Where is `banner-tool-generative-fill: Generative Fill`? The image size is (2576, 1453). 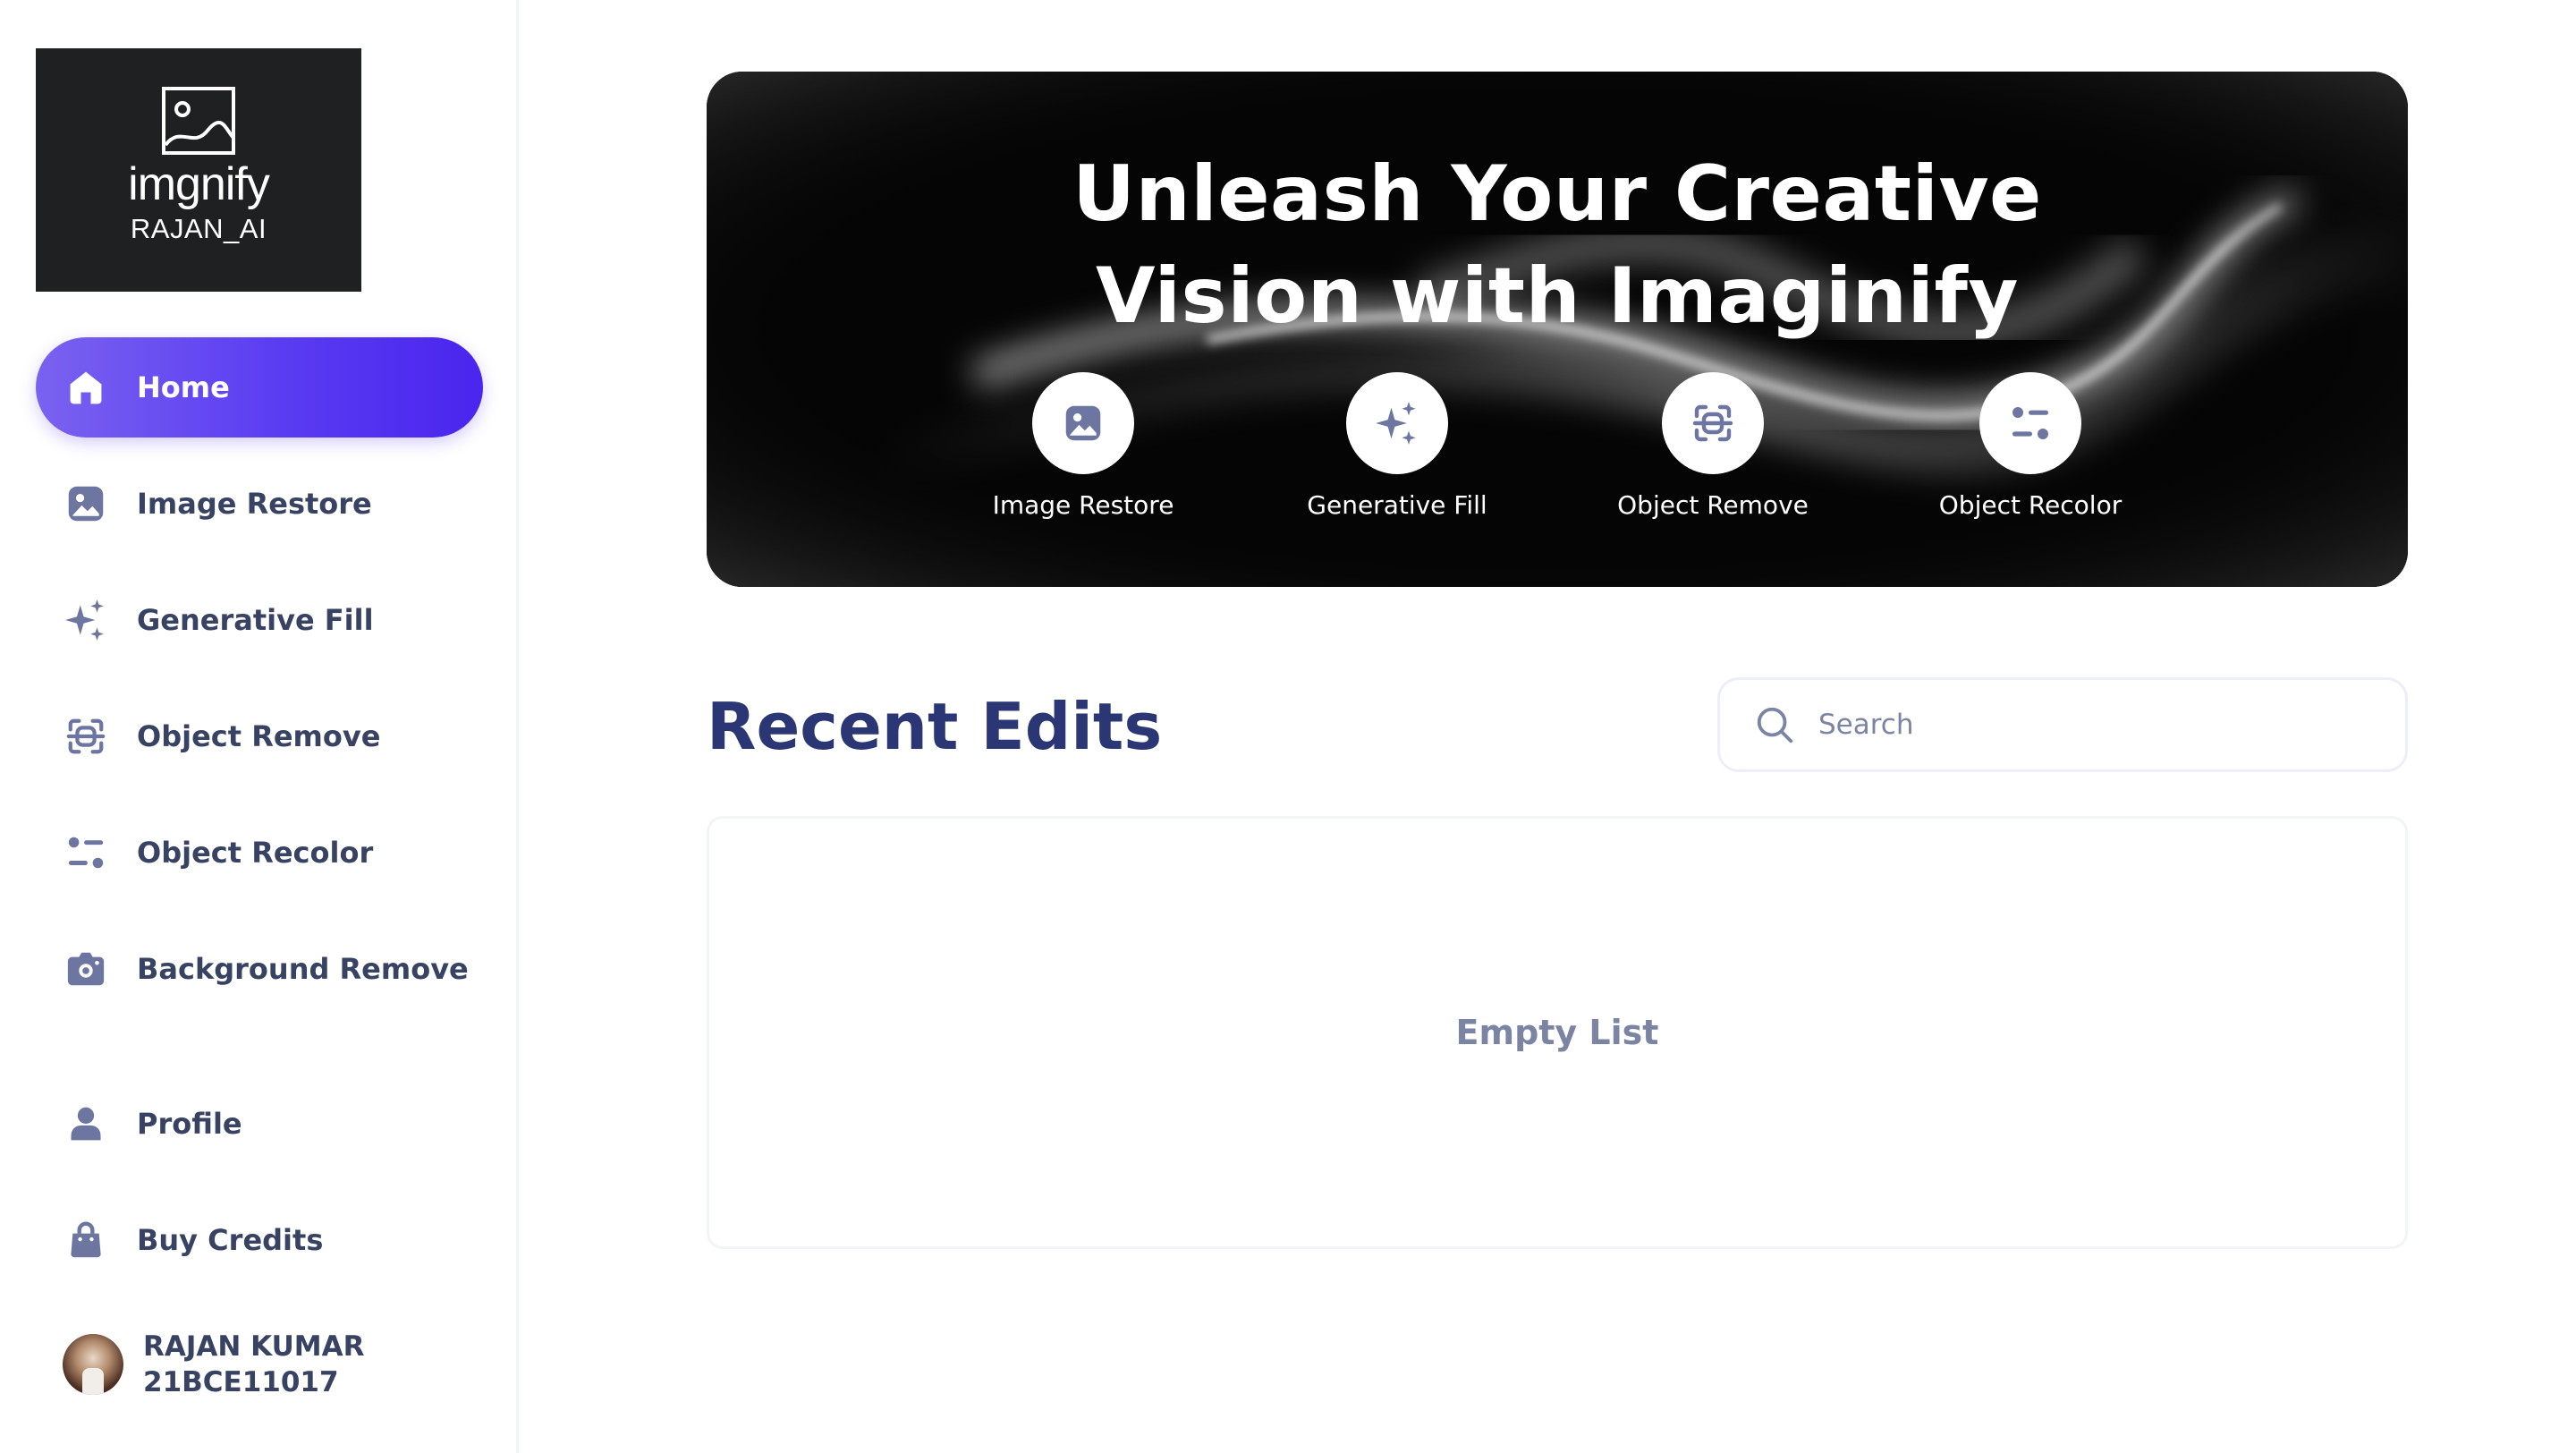
banner-tool-generative-fill: Generative Fill is located at coordinates (1397, 446).